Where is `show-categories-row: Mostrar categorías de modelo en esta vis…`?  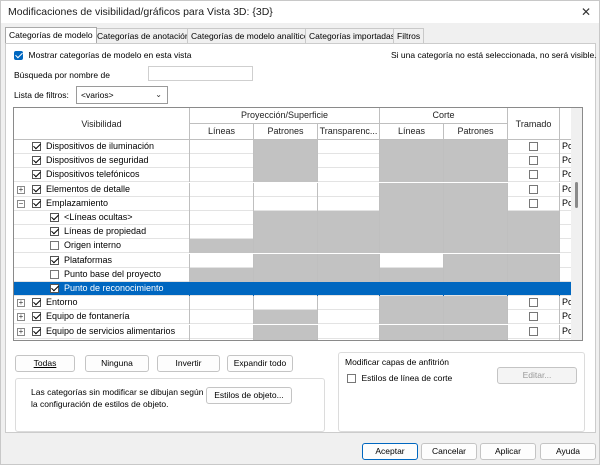
show-categories-row: Mostrar categorías de modelo en esta vis… is located at coordinates (103, 55).